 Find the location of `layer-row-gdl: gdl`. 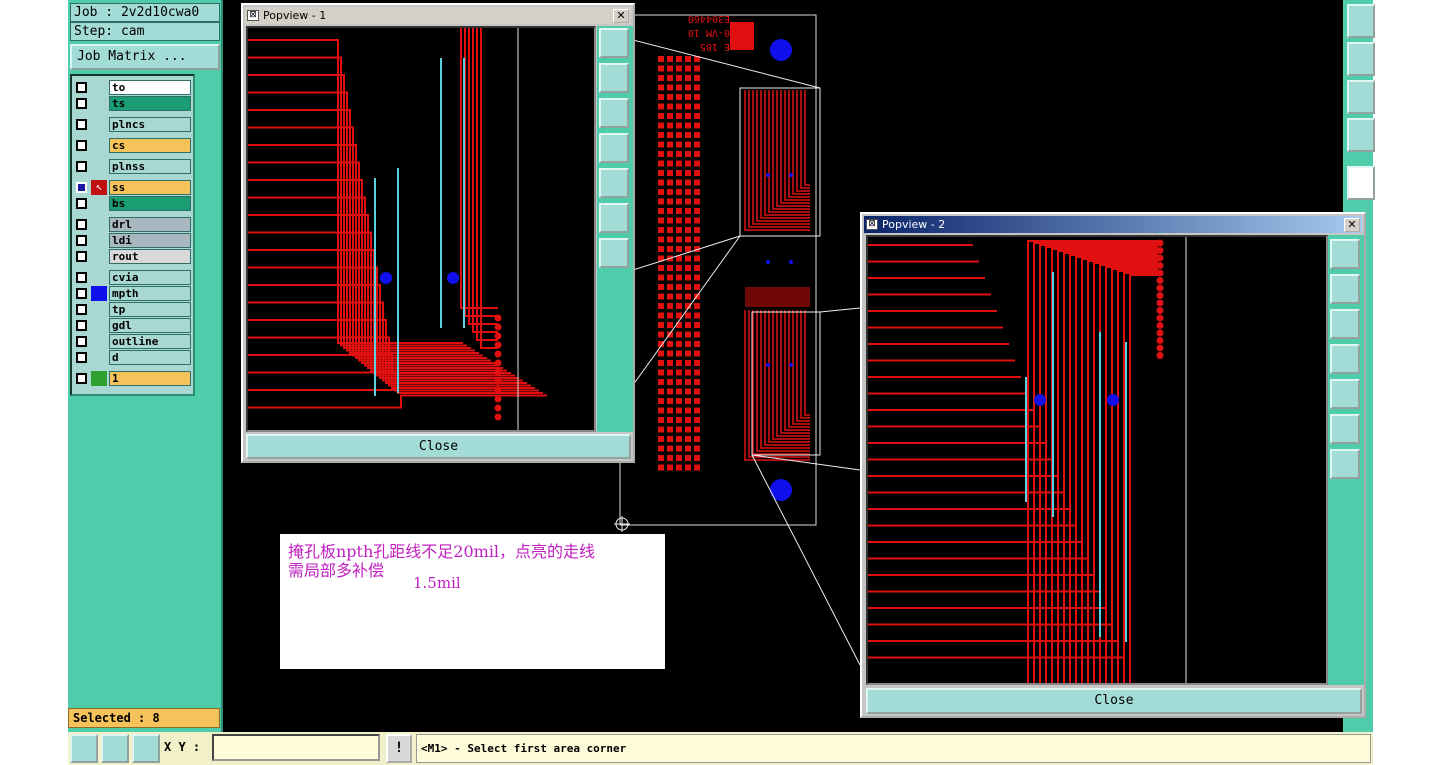

layer-row-gdl: gdl is located at coordinates (134, 325).